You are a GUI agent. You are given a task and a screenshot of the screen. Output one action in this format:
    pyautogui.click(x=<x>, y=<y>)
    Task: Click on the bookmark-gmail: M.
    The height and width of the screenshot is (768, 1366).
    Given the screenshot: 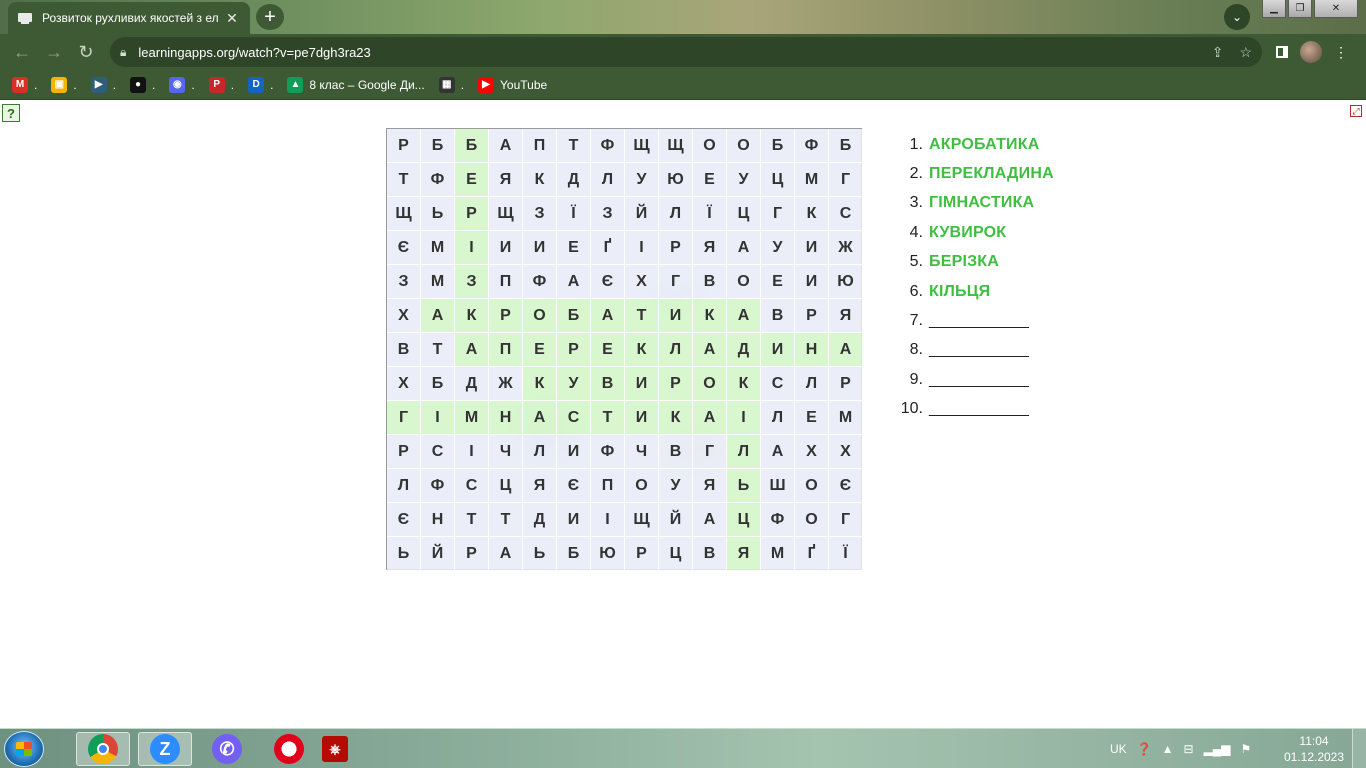 What is the action you would take?
    pyautogui.click(x=24, y=84)
    